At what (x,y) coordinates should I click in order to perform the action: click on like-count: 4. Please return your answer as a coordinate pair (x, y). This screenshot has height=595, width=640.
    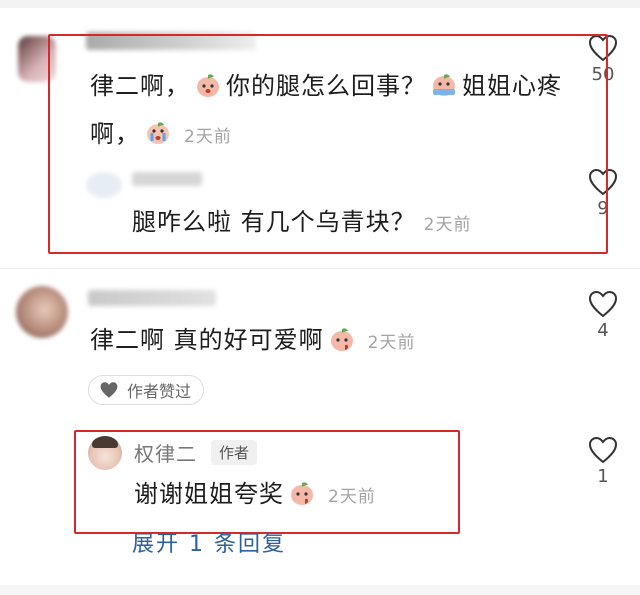
    Looking at the image, I should click on (603, 330).